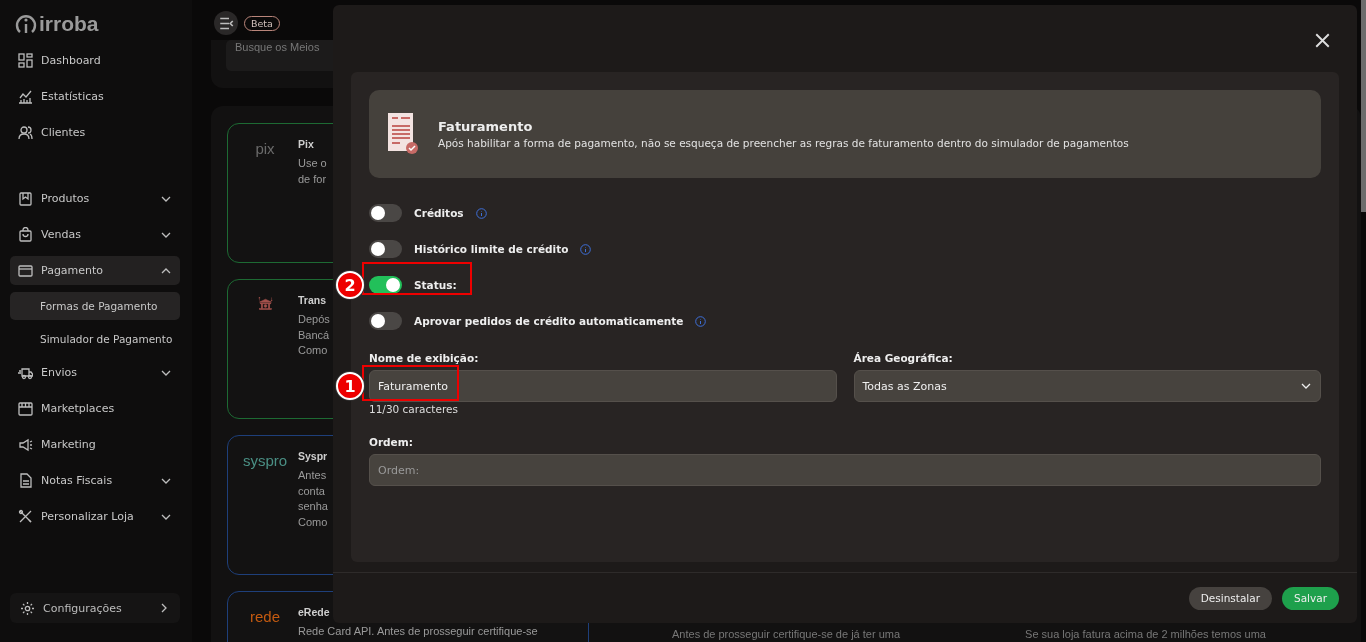 The image size is (1366, 642). Describe the element at coordinates (25, 372) in the screenshot. I see `truck-icon` at that location.